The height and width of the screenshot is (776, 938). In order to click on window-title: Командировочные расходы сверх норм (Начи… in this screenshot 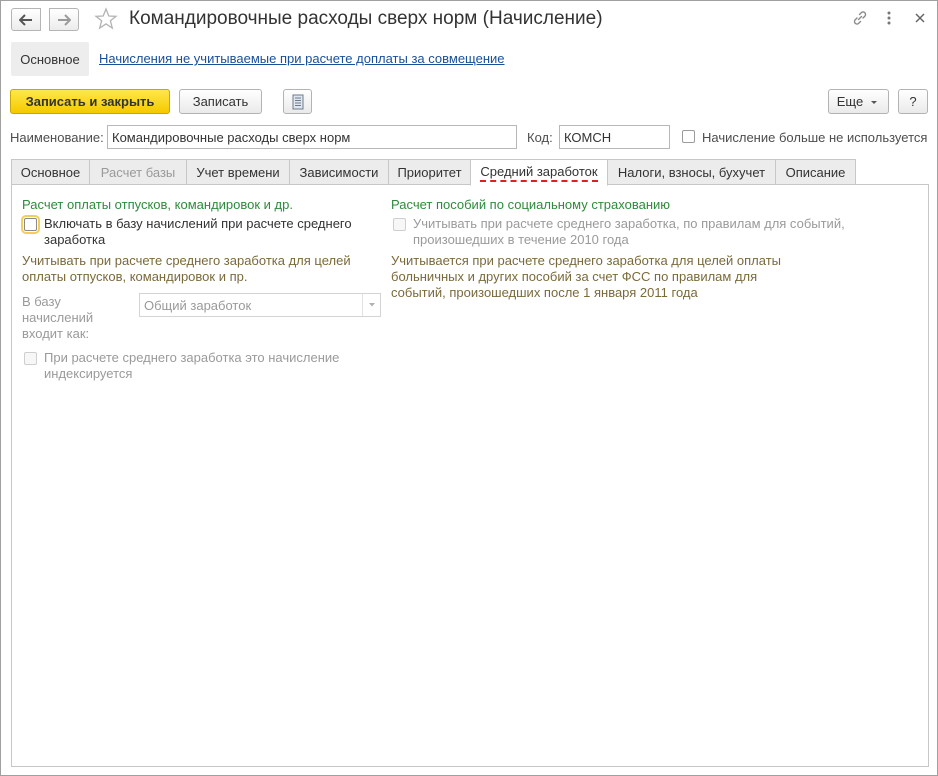, I will do `click(366, 18)`.